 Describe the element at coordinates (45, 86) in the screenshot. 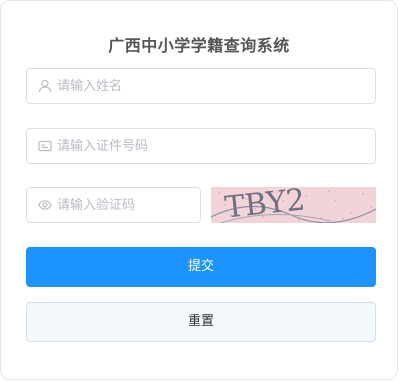

I see `user-icon` at that location.